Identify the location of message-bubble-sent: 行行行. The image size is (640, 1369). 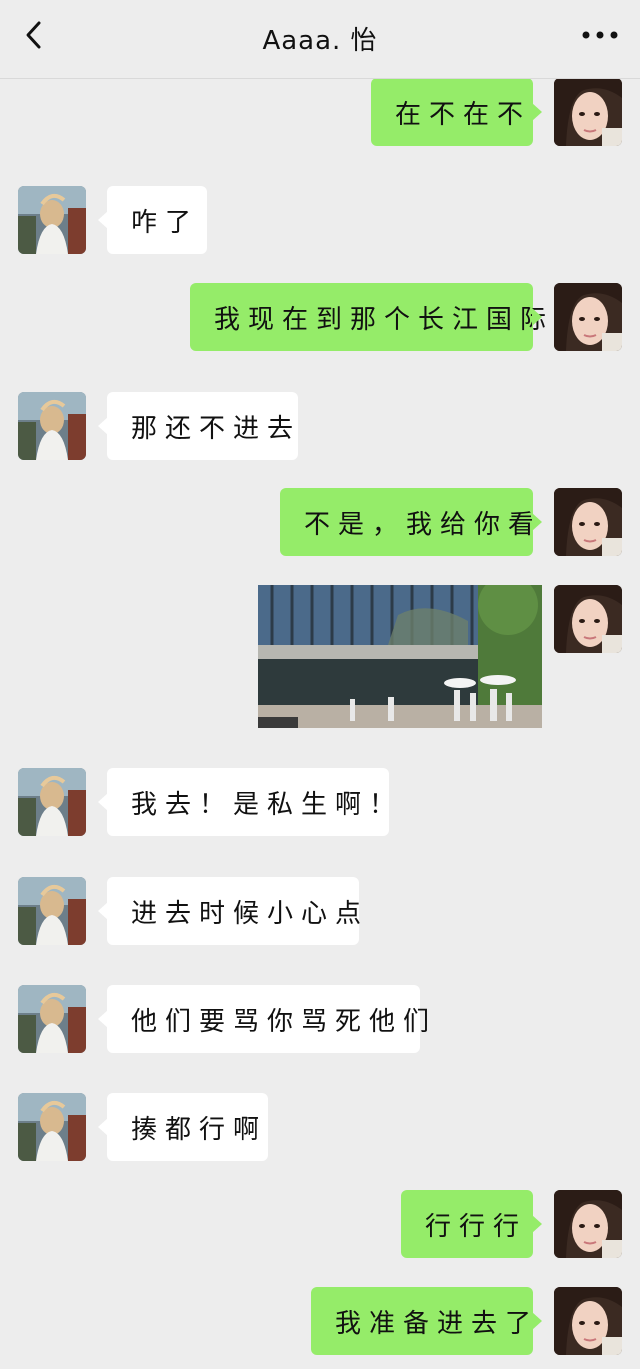
(471, 1224).